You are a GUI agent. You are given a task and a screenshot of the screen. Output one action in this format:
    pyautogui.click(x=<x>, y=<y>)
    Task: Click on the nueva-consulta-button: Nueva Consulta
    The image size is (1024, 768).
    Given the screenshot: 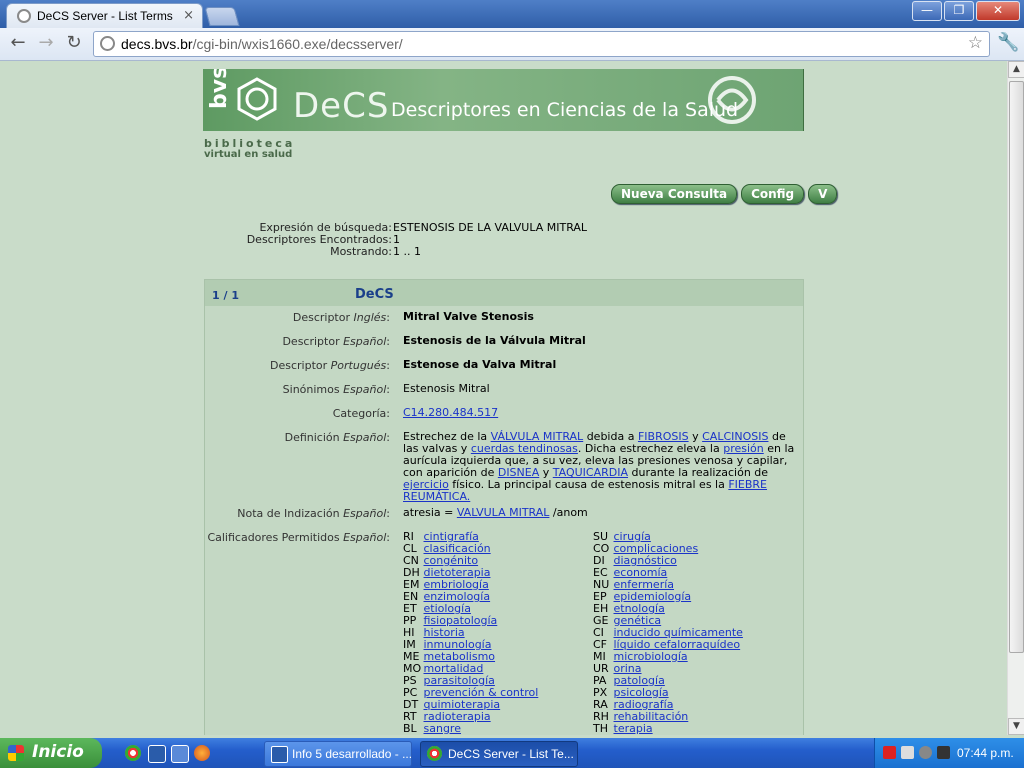 What is the action you would take?
    pyautogui.click(x=674, y=194)
    